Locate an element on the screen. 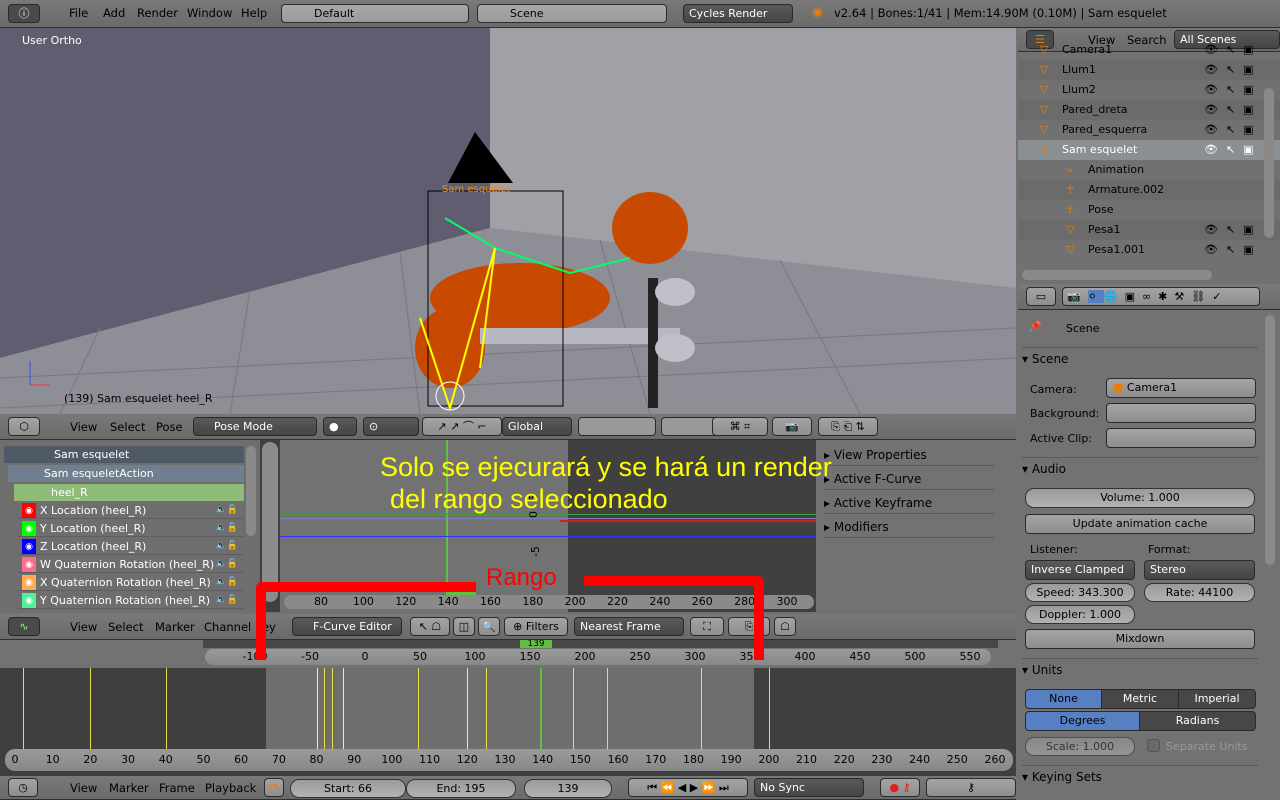 This screenshot has width=1280, height=800. active-clip-field is located at coordinates (1181, 438).